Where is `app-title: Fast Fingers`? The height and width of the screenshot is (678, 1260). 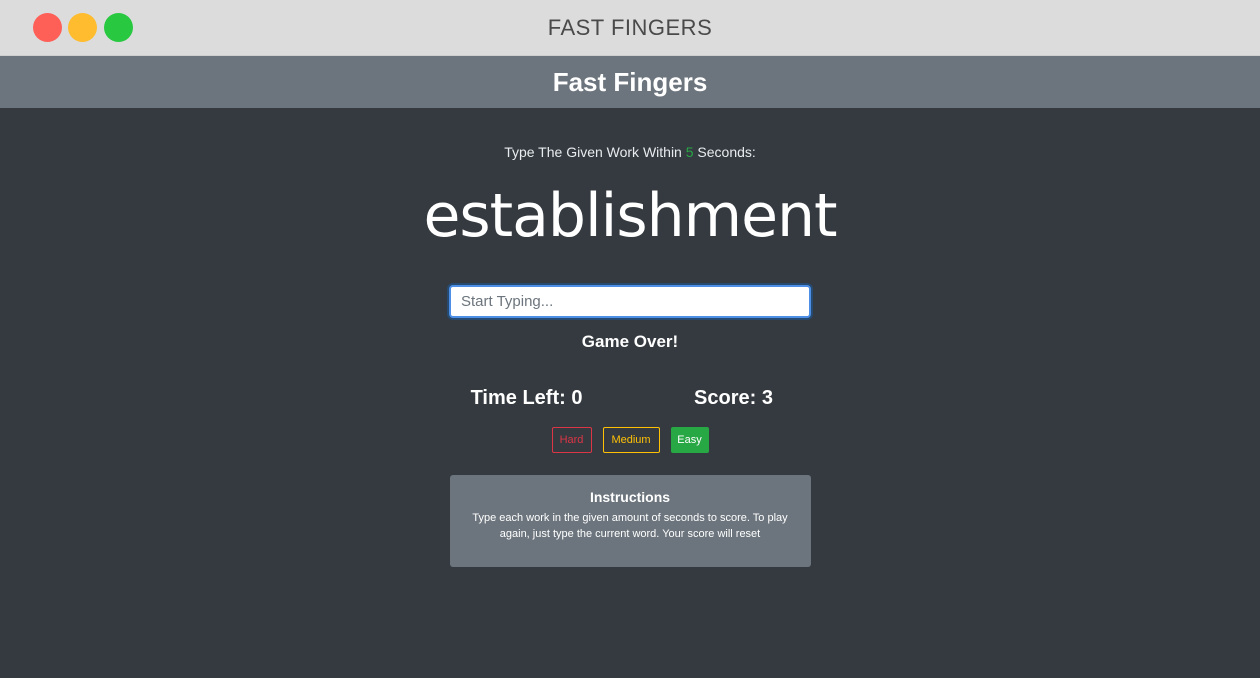
app-title: Fast Fingers is located at coordinates (630, 82).